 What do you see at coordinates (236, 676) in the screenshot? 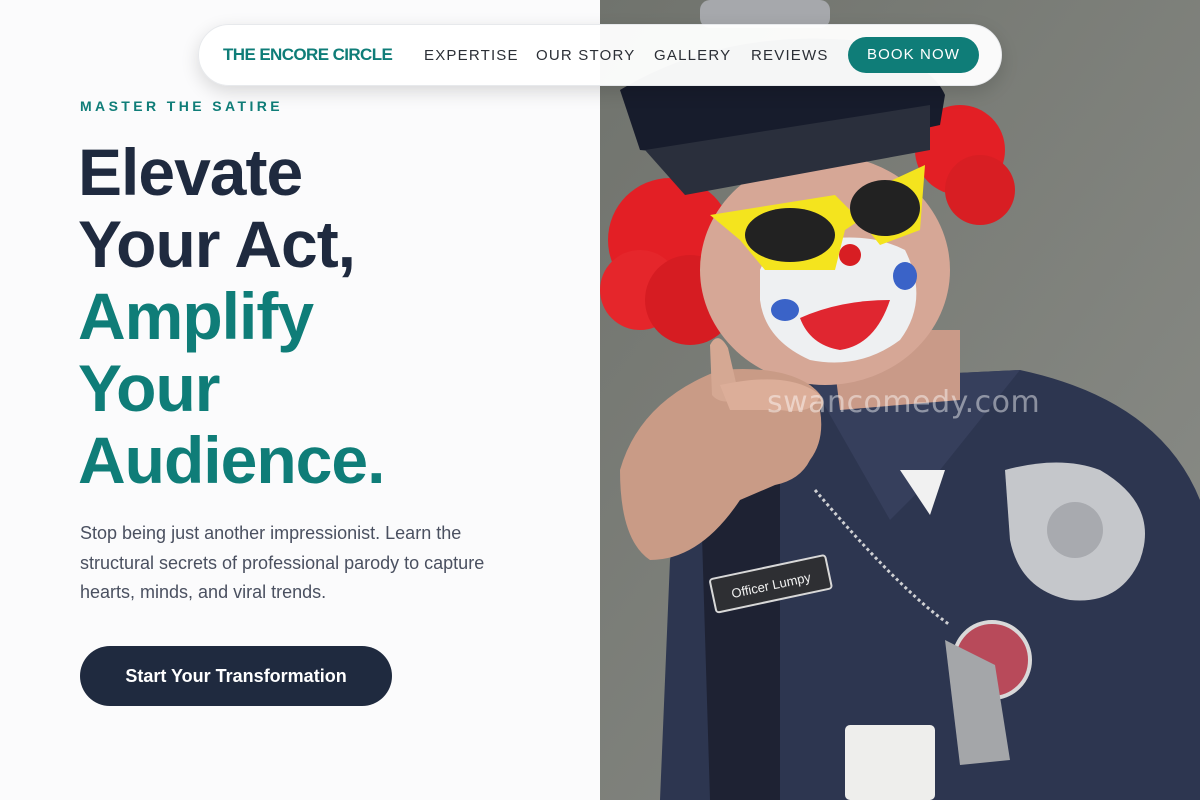
I see `start-transformation-button: Start Your Transformation` at bounding box center [236, 676].